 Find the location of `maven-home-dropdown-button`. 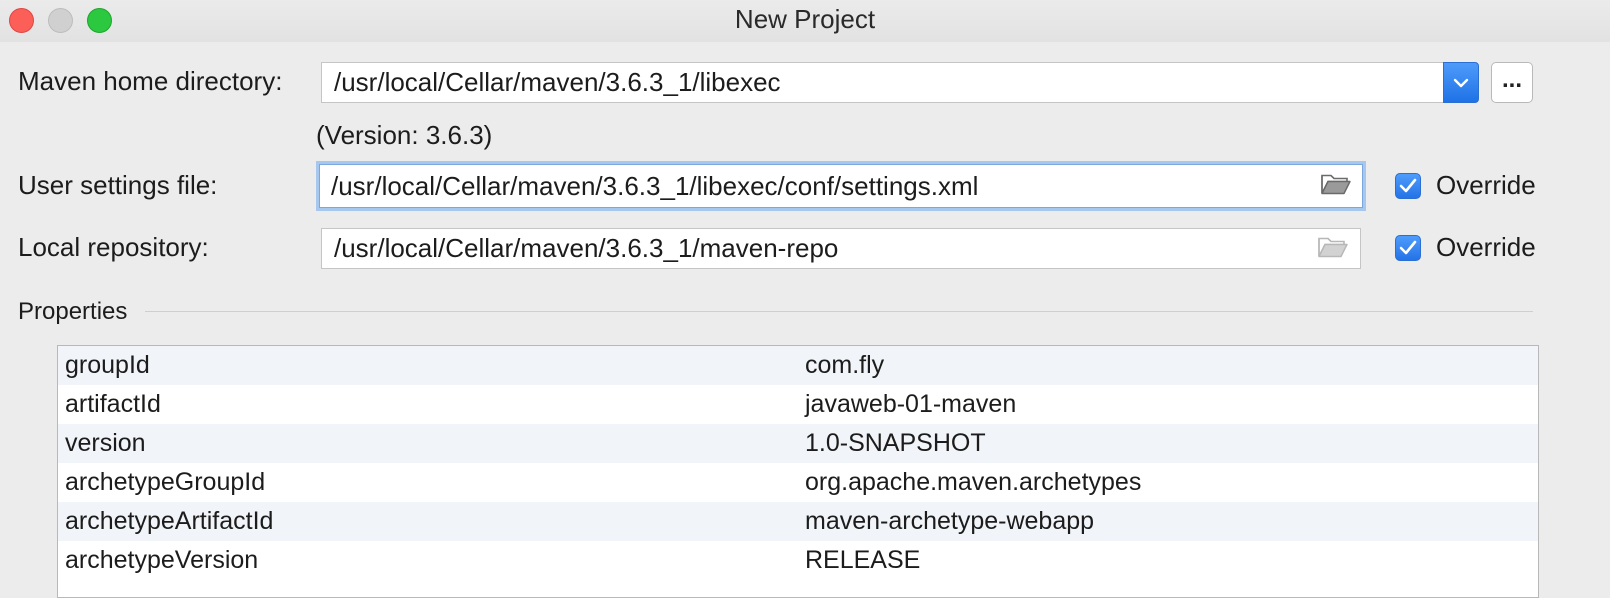

maven-home-dropdown-button is located at coordinates (1461, 82).